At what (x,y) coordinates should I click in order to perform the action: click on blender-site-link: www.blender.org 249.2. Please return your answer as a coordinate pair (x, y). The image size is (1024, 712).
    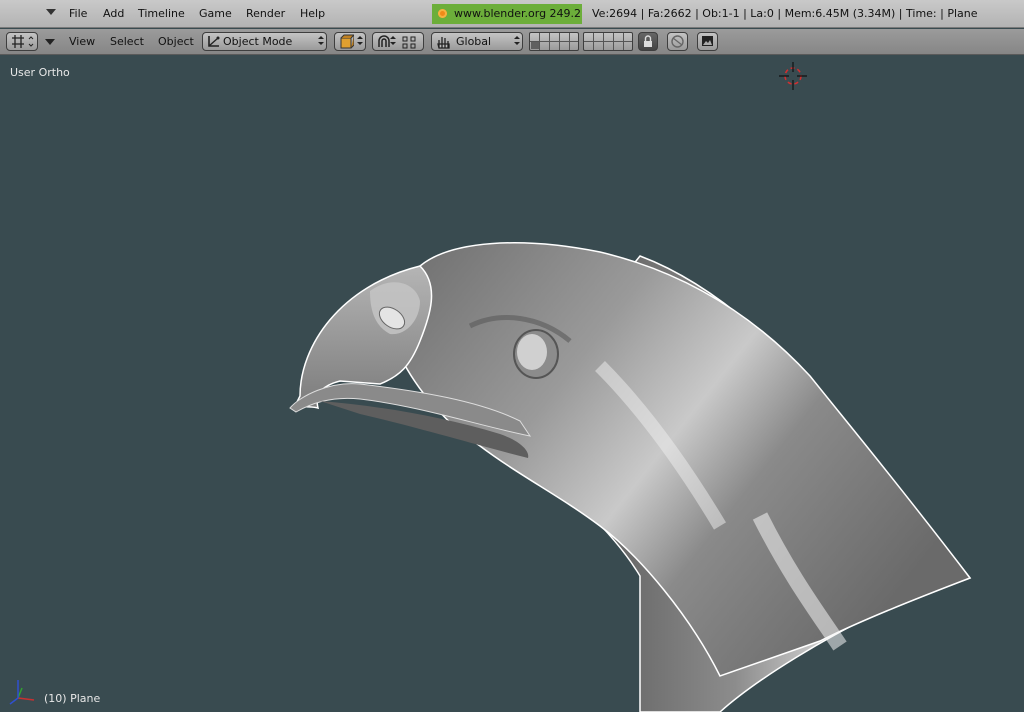
    Looking at the image, I should click on (507, 14).